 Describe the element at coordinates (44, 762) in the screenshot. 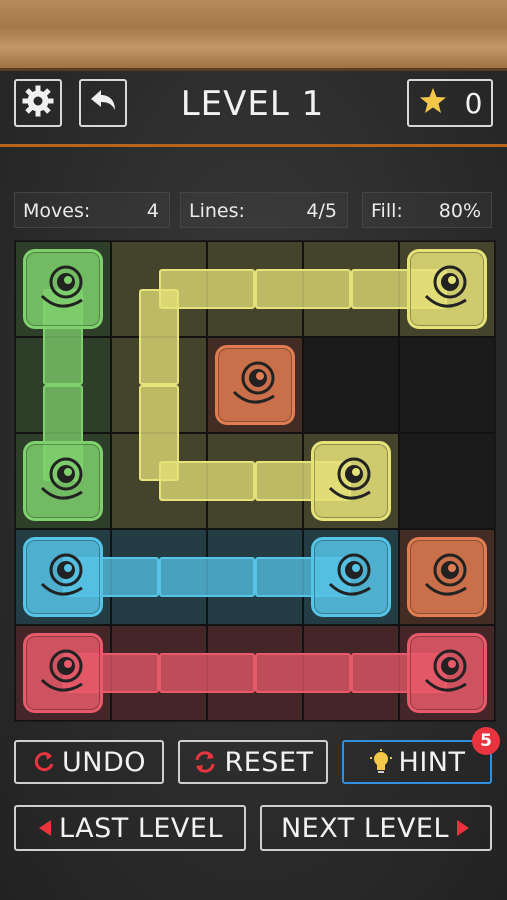

I see `undo-icon` at that location.